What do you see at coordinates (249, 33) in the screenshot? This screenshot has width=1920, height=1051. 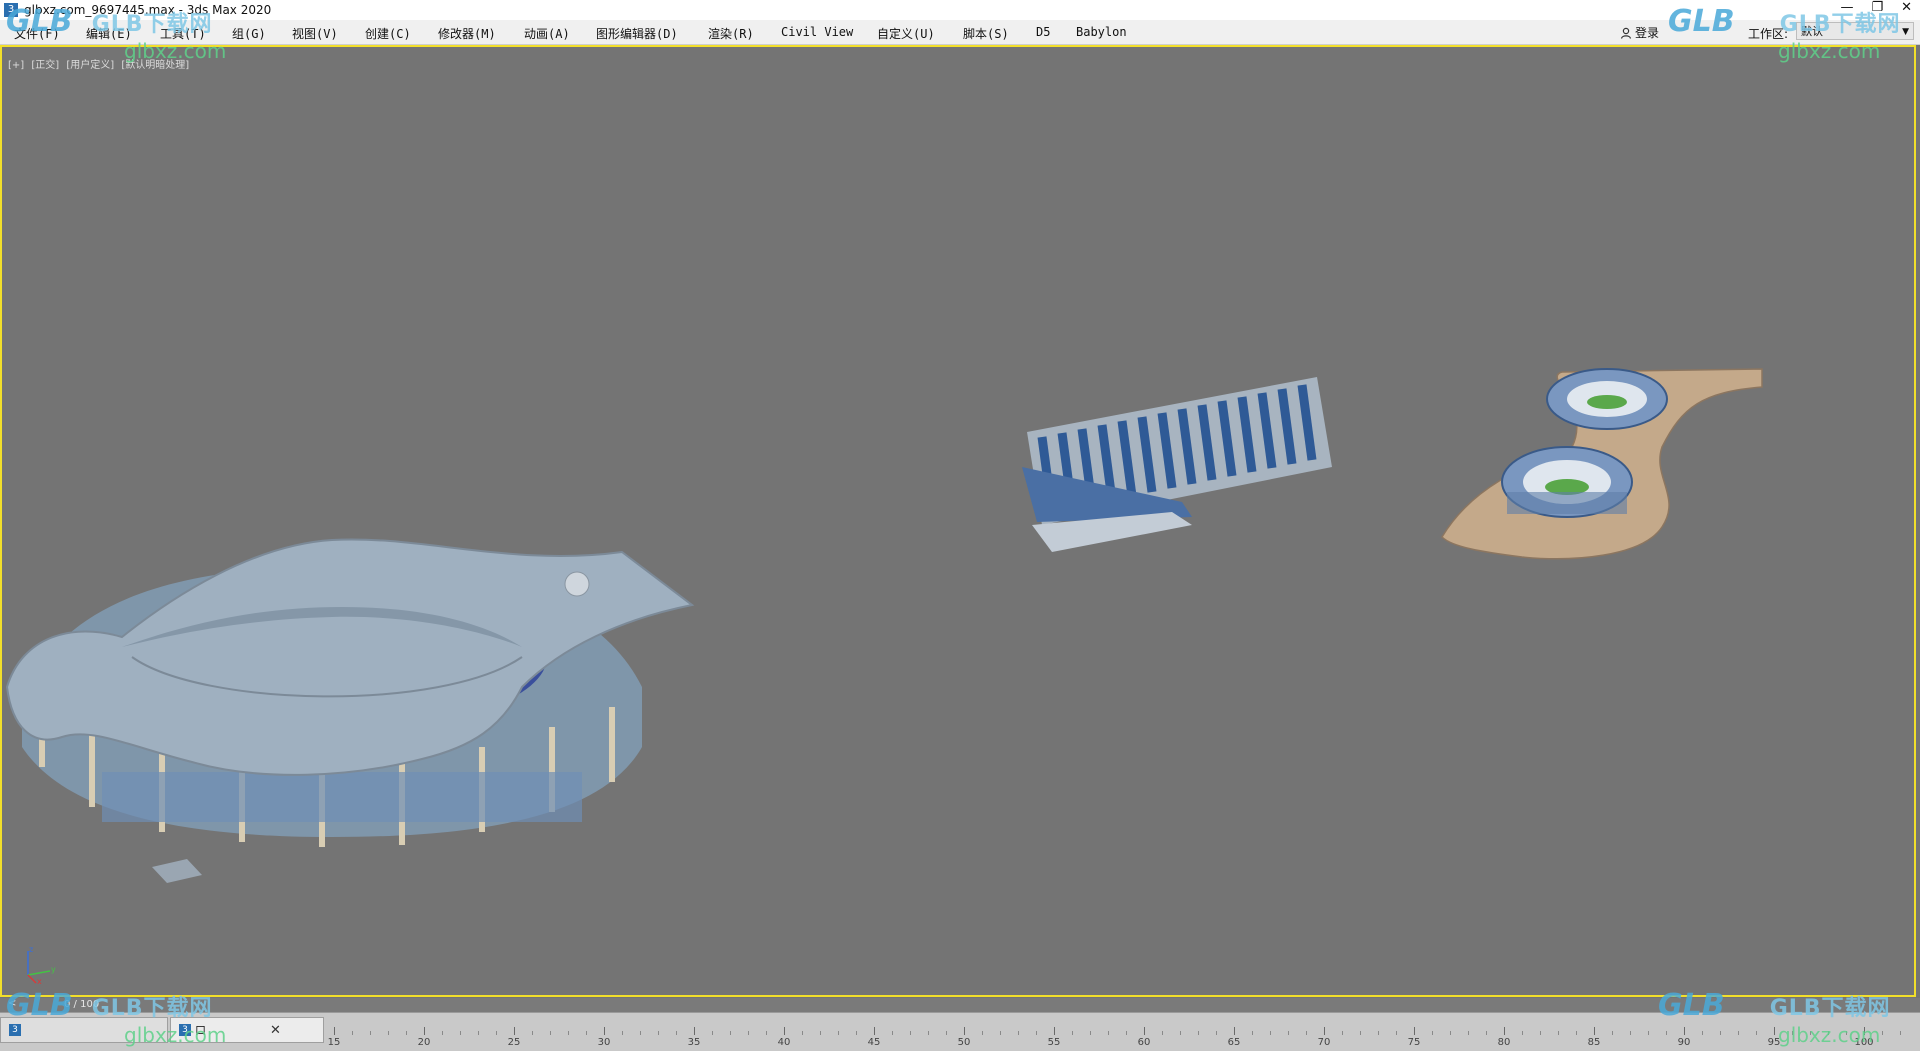 I see `menu-group: 组(G)` at bounding box center [249, 33].